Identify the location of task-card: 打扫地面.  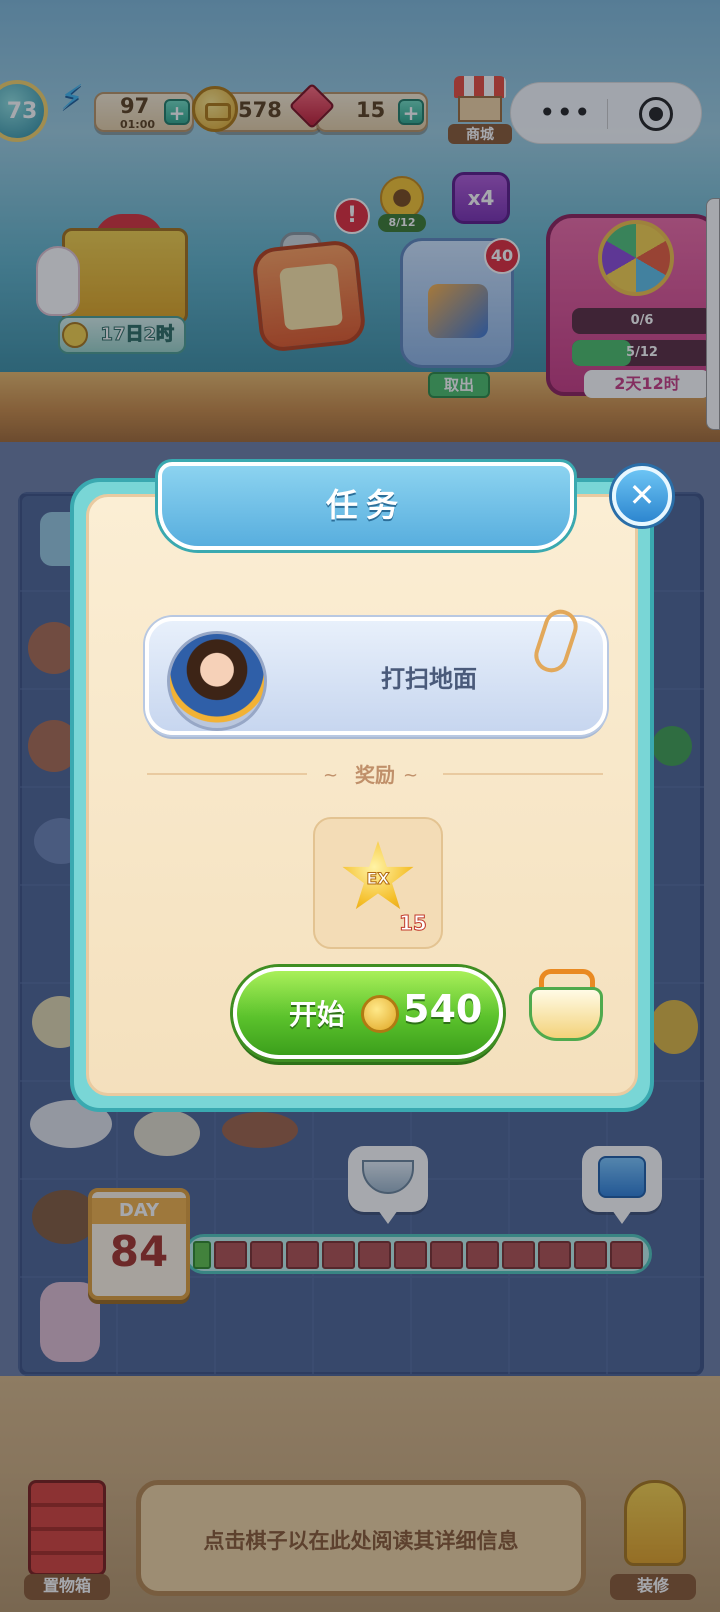
(376, 670).